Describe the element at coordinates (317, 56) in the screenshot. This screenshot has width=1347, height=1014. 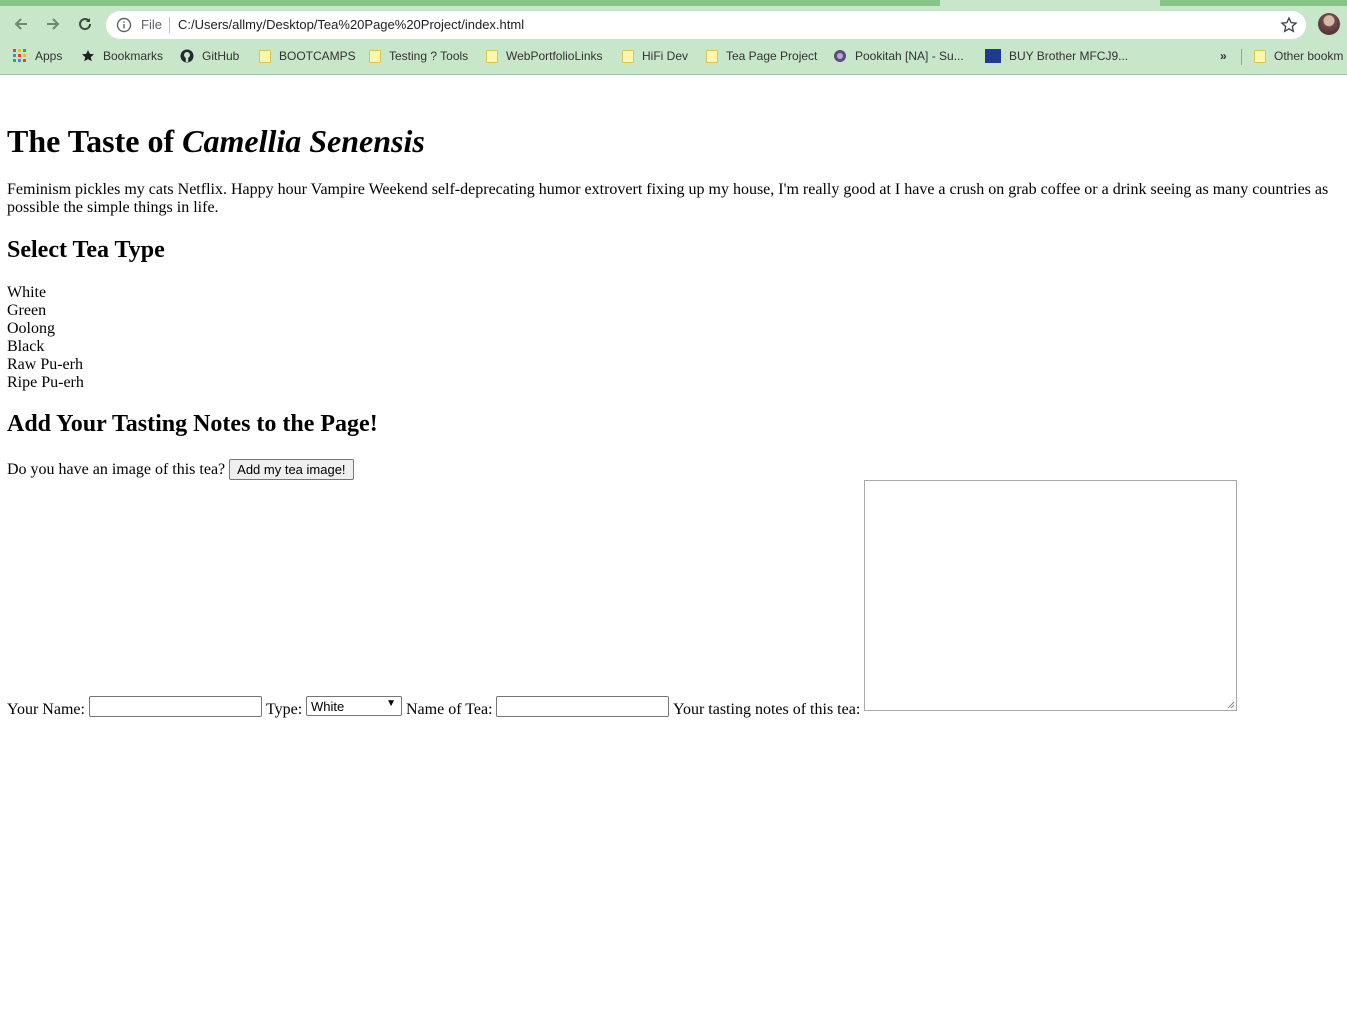
I see `bookmark-label: BOOTCAMPS` at that location.